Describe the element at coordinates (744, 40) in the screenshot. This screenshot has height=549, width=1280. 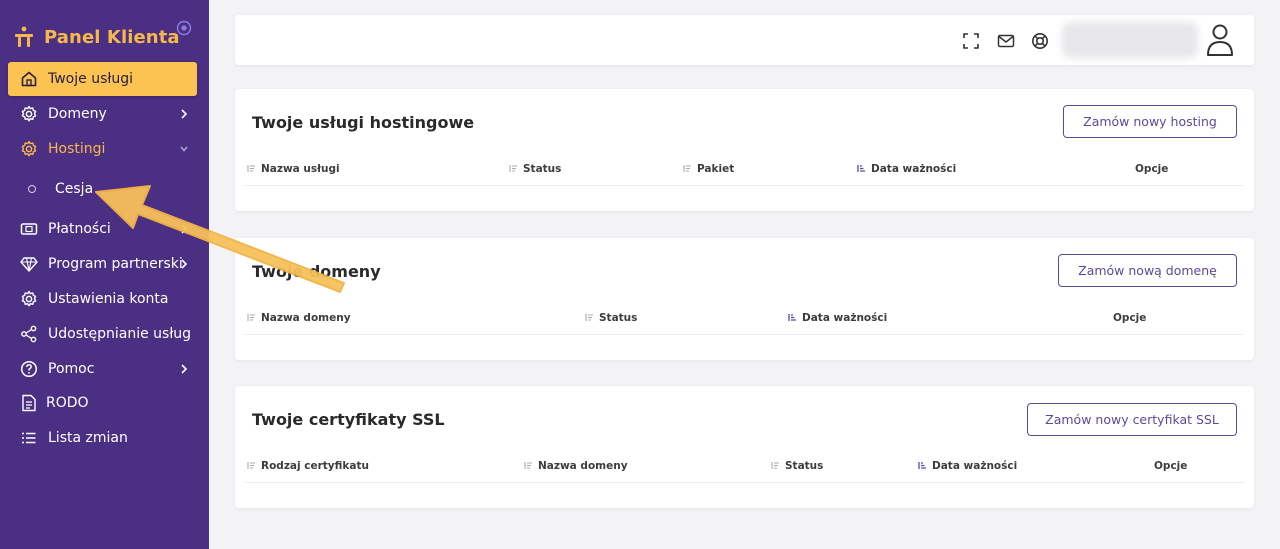
I see `topbar` at that location.